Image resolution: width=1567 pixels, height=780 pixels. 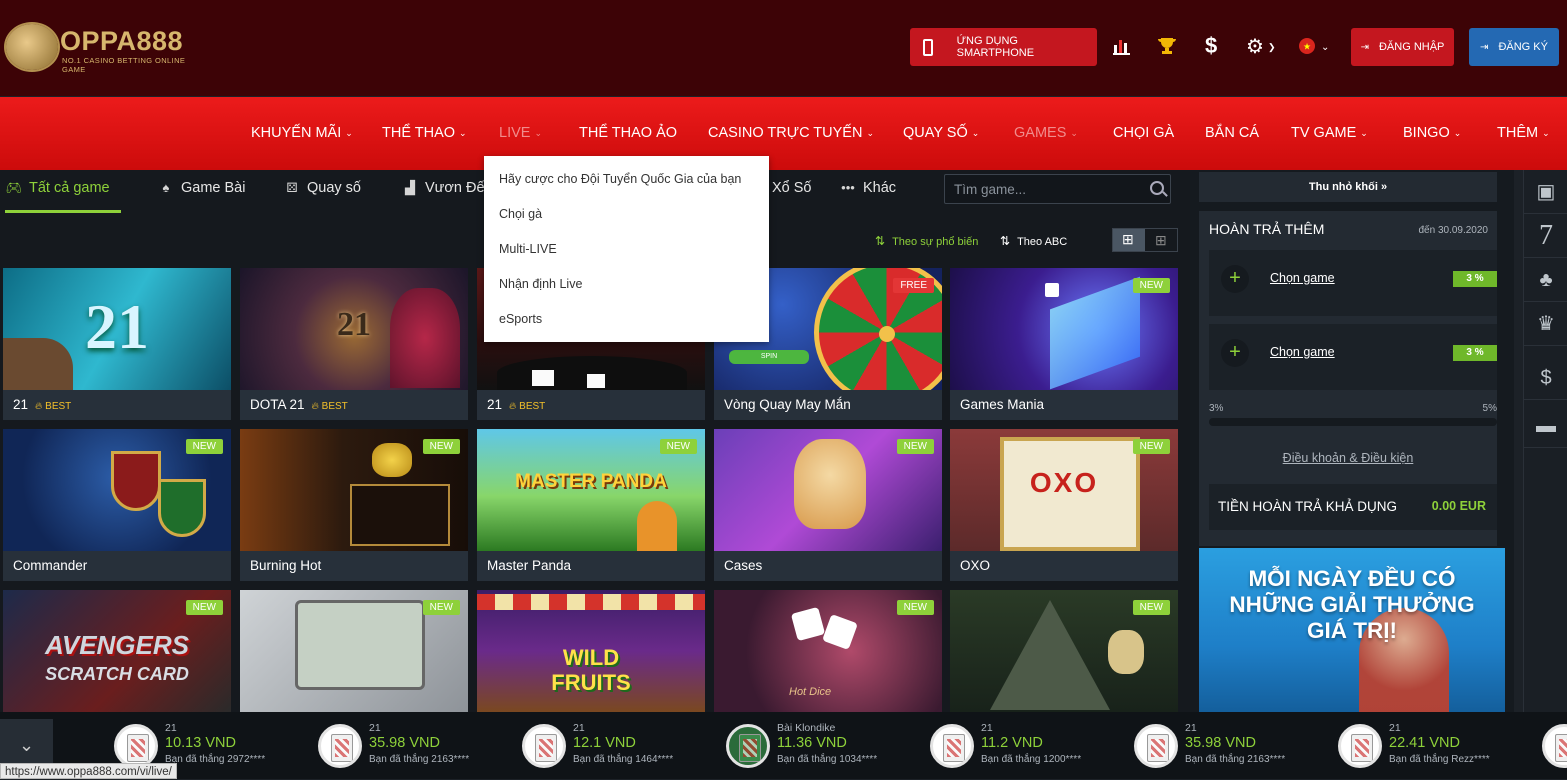 I want to click on smartphone-app-button: ỨNG DỤNG SMARTPHONE, so click(x=1003, y=47).